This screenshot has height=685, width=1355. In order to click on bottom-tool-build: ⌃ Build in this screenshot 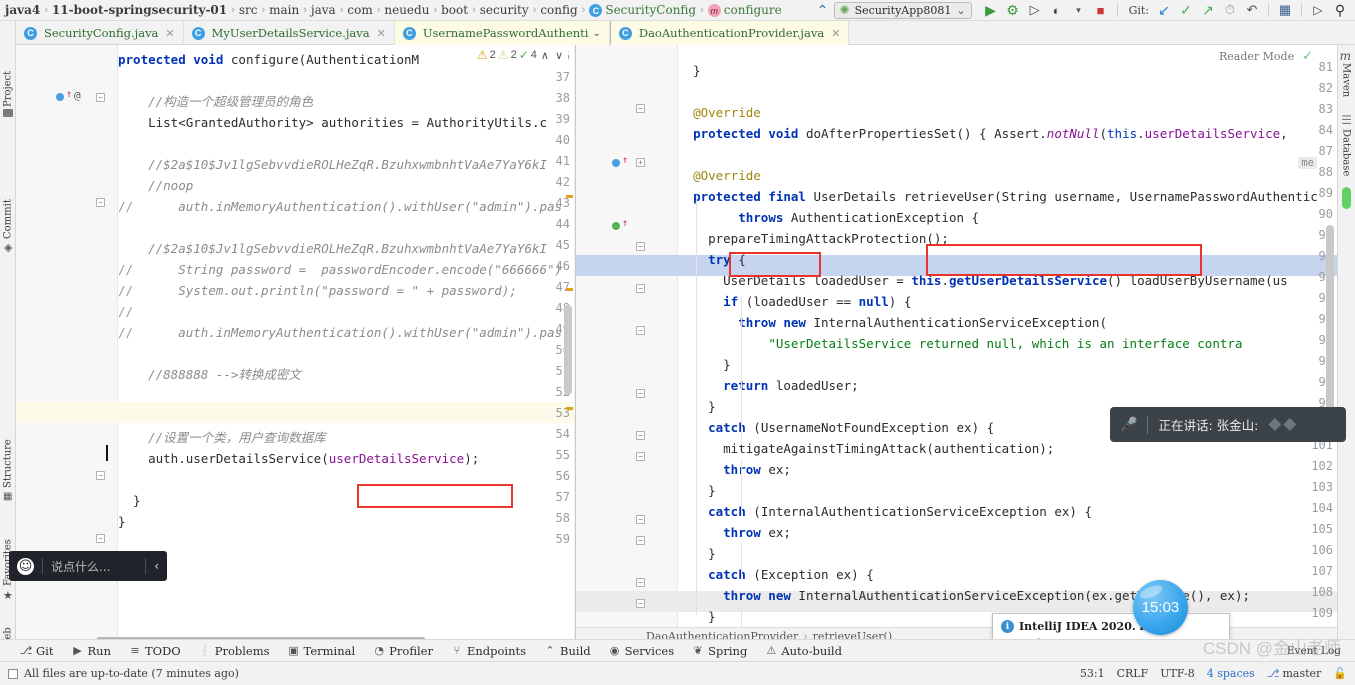, I will do `click(567, 651)`.